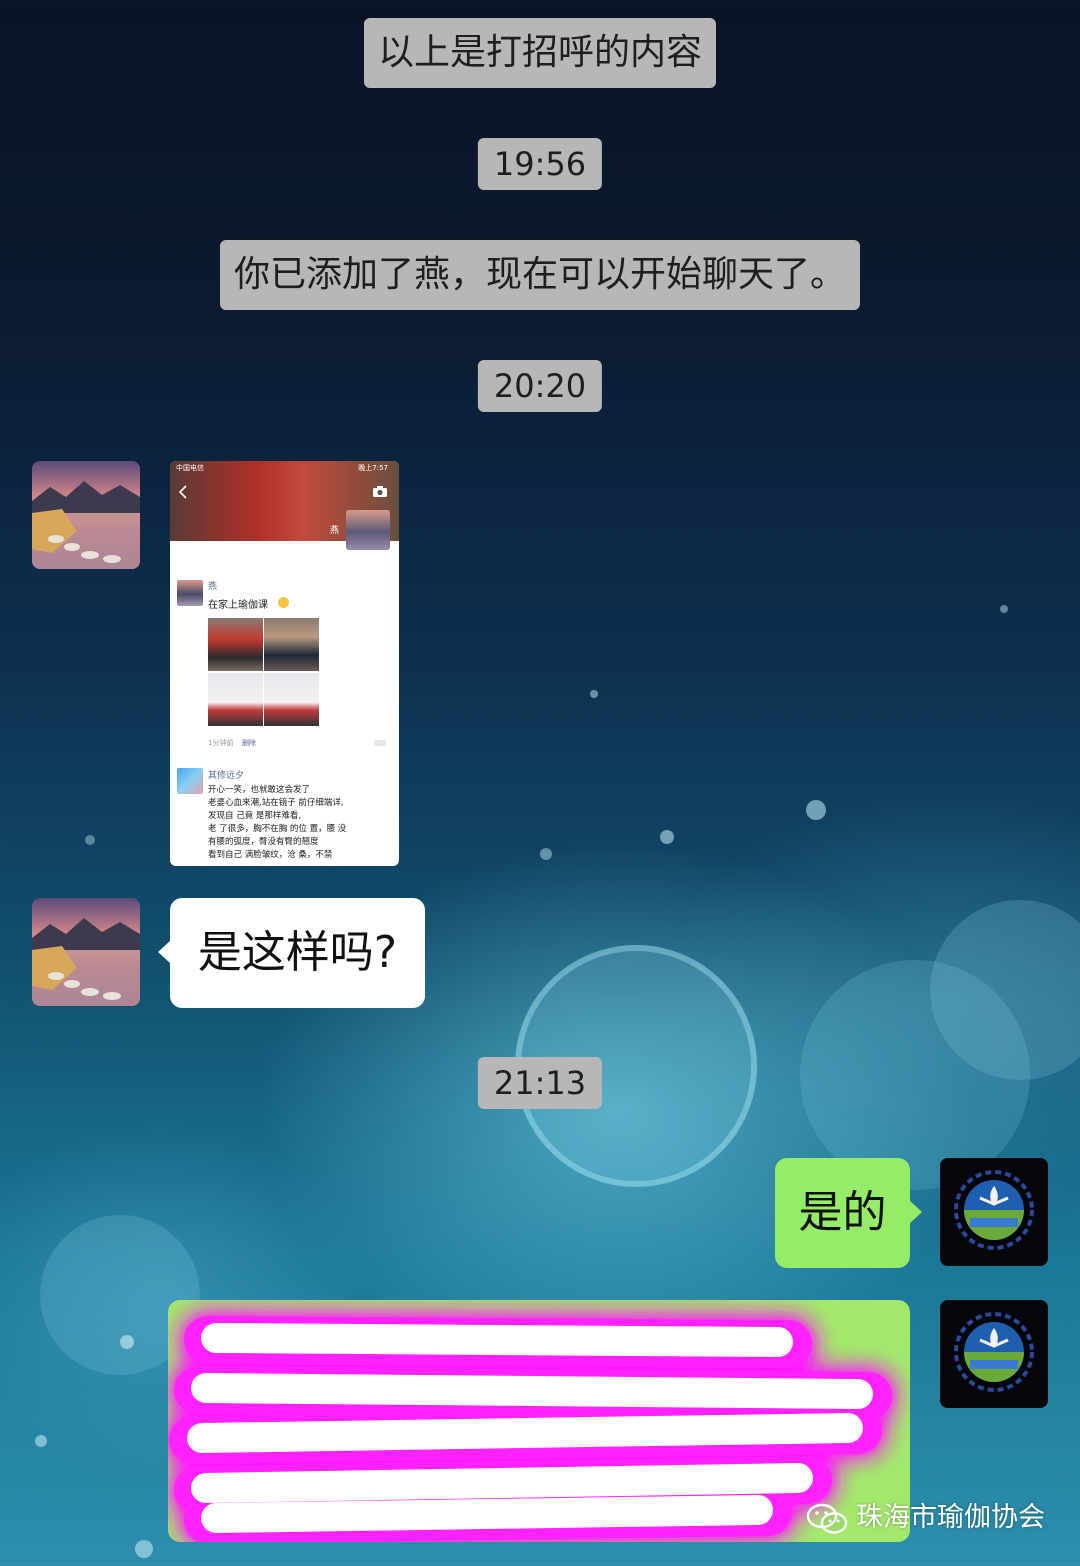 The image size is (1080, 1566). Describe the element at coordinates (286, 468) in the screenshot. I see `status-bar: 中国电信 晚上7:57` at that location.